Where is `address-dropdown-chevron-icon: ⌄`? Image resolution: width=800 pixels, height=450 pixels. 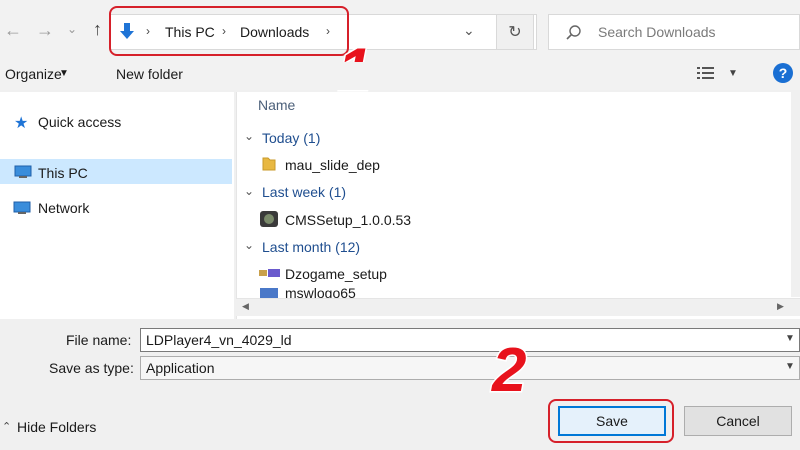
address-dropdown-chevron-icon: ⌄ is located at coordinates (469, 30).